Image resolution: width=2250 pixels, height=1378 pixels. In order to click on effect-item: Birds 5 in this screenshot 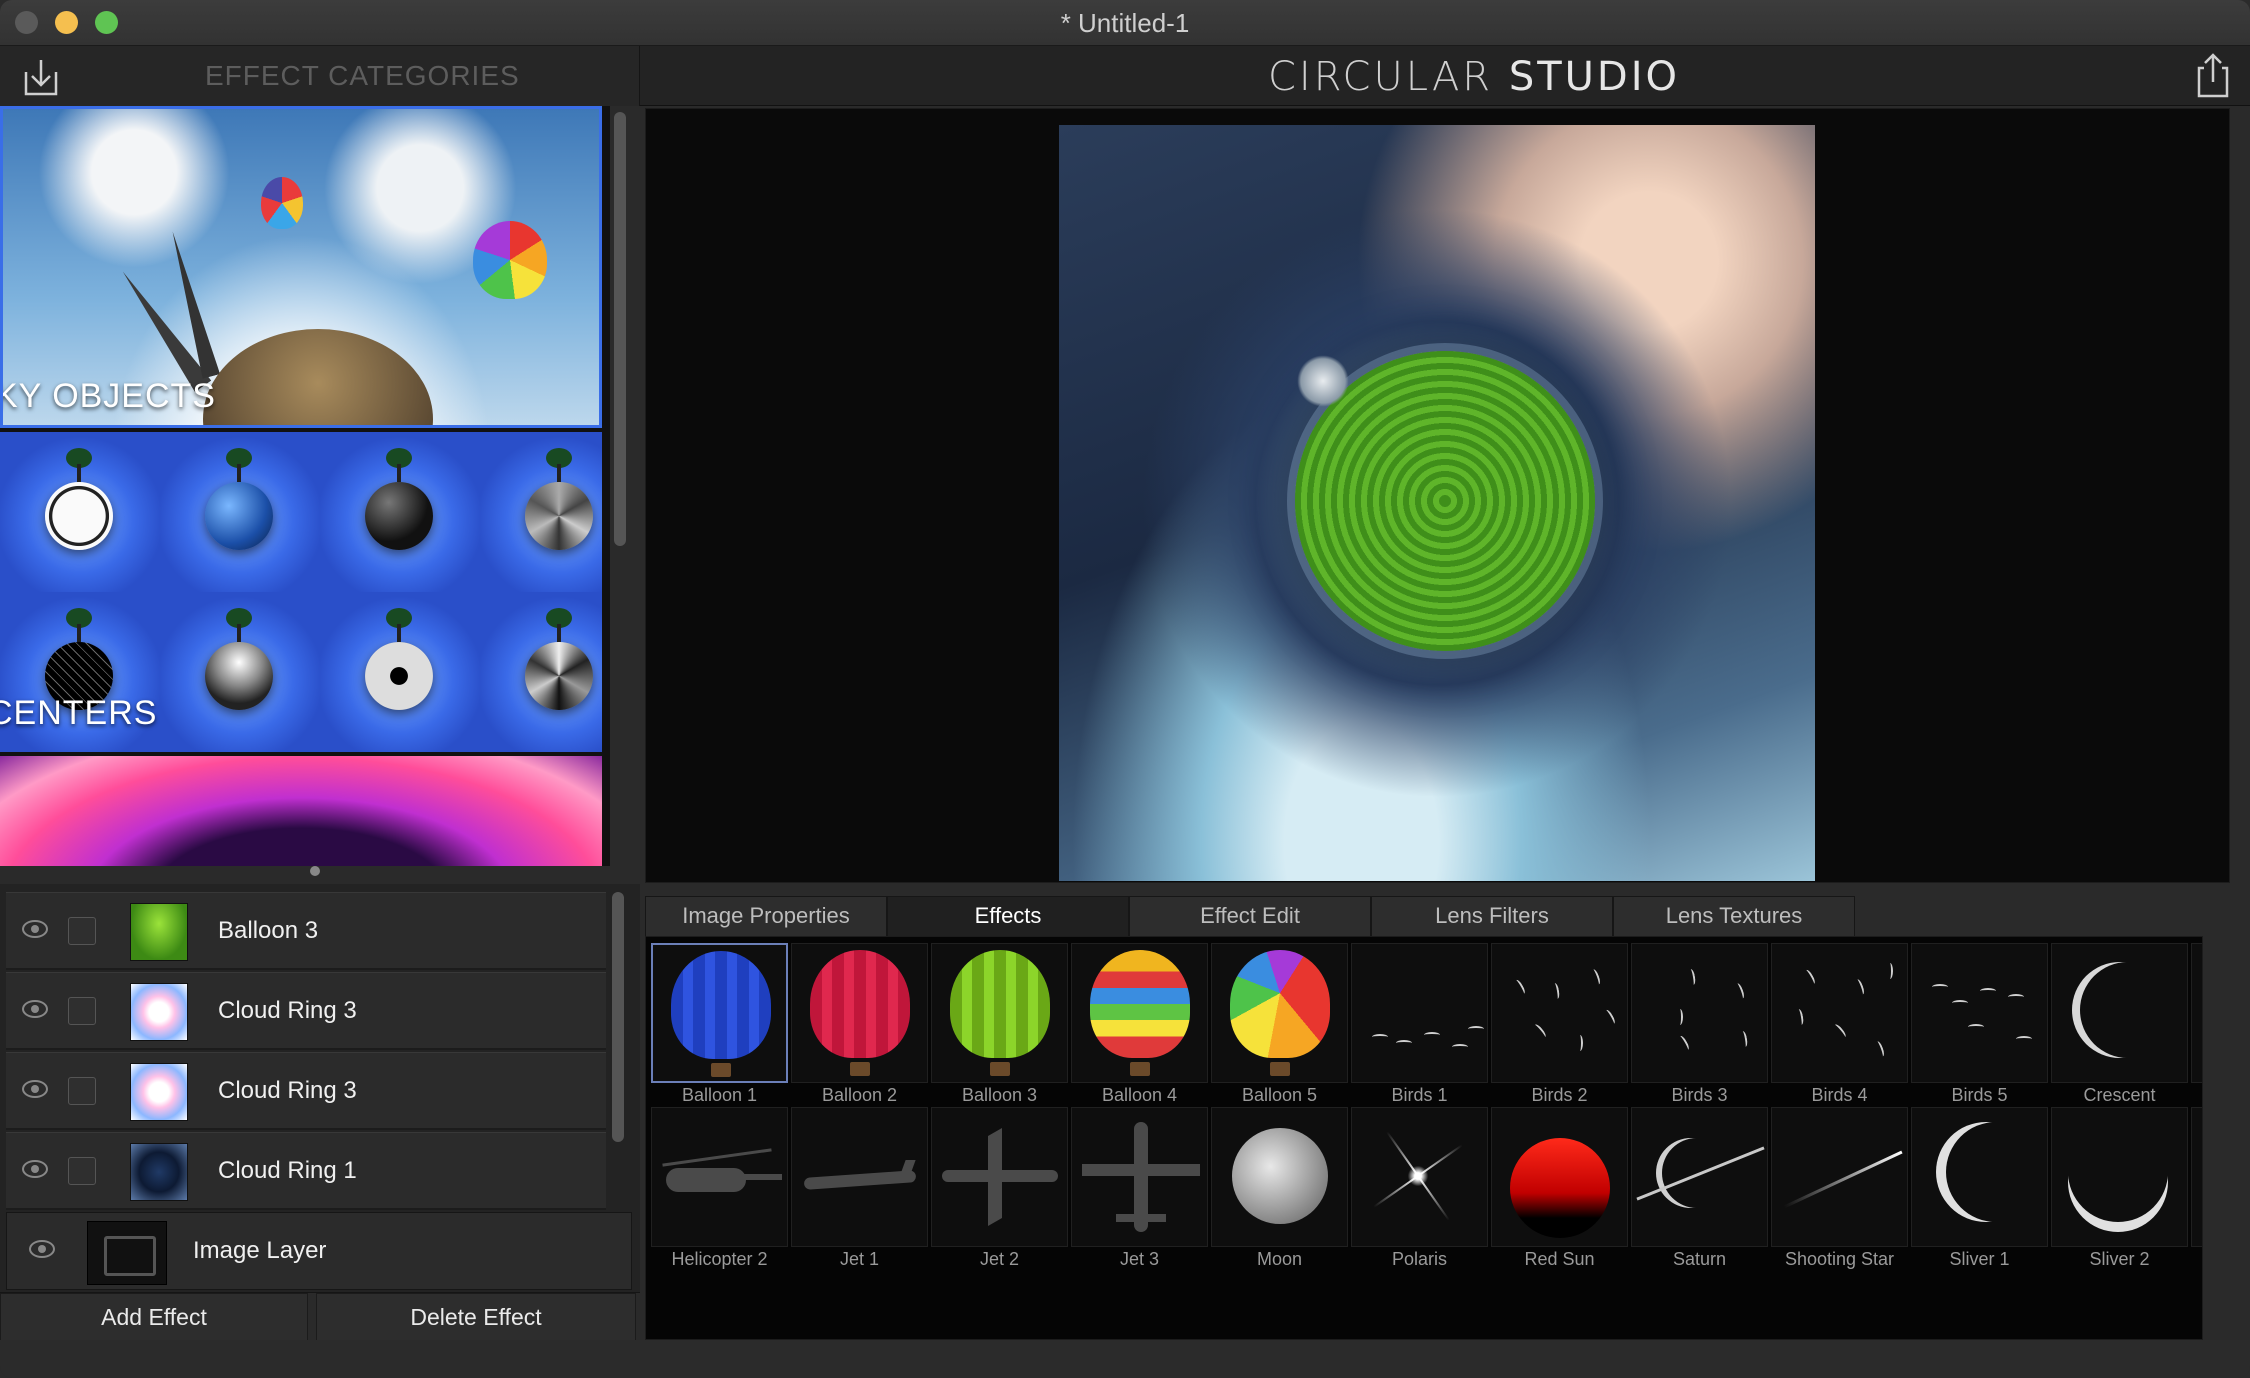, I will do `click(1979, 1025)`.